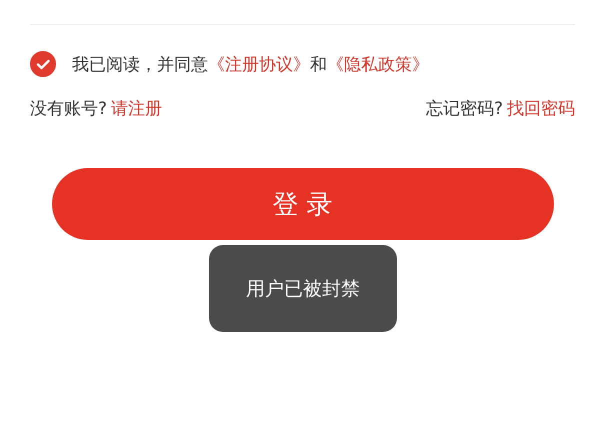 The width and height of the screenshot is (605, 436). What do you see at coordinates (303, 204) in the screenshot?
I see `login-button: 登 录` at bounding box center [303, 204].